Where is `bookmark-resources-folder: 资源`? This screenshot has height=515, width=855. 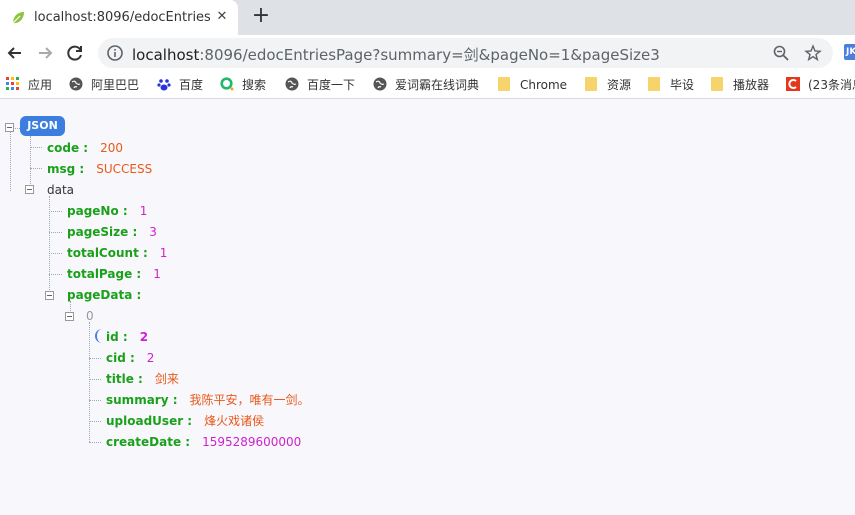 bookmark-resources-folder: 资源 is located at coordinates (608, 86).